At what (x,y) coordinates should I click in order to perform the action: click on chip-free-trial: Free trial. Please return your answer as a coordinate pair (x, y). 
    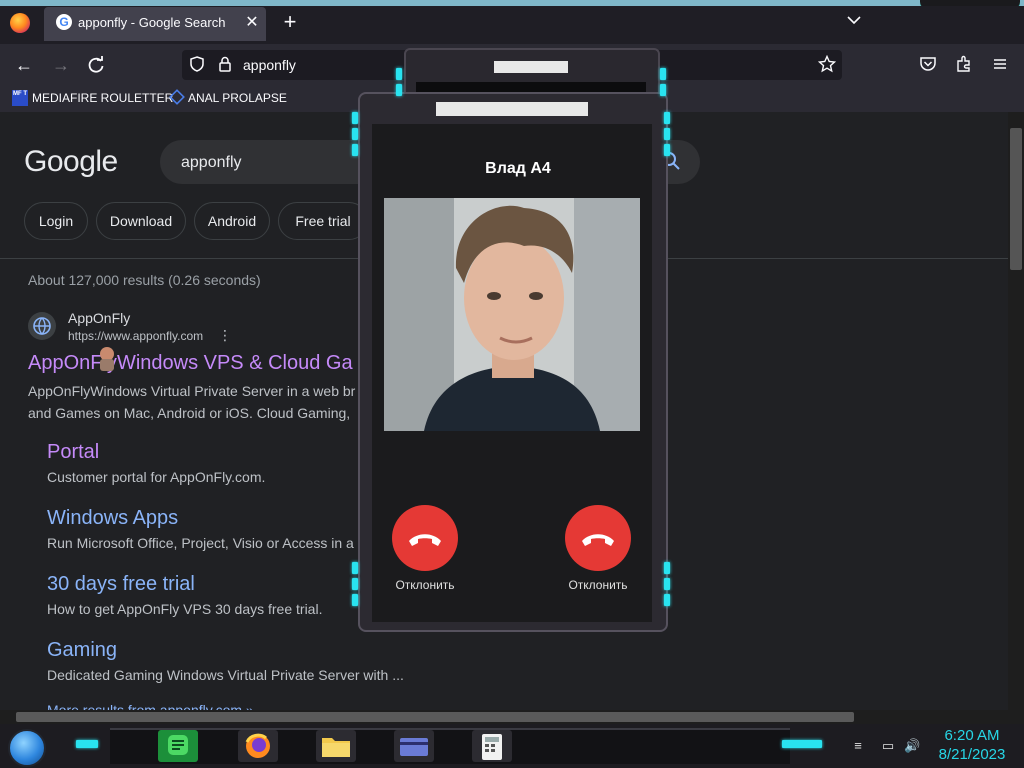
    Looking at the image, I should click on (323, 221).